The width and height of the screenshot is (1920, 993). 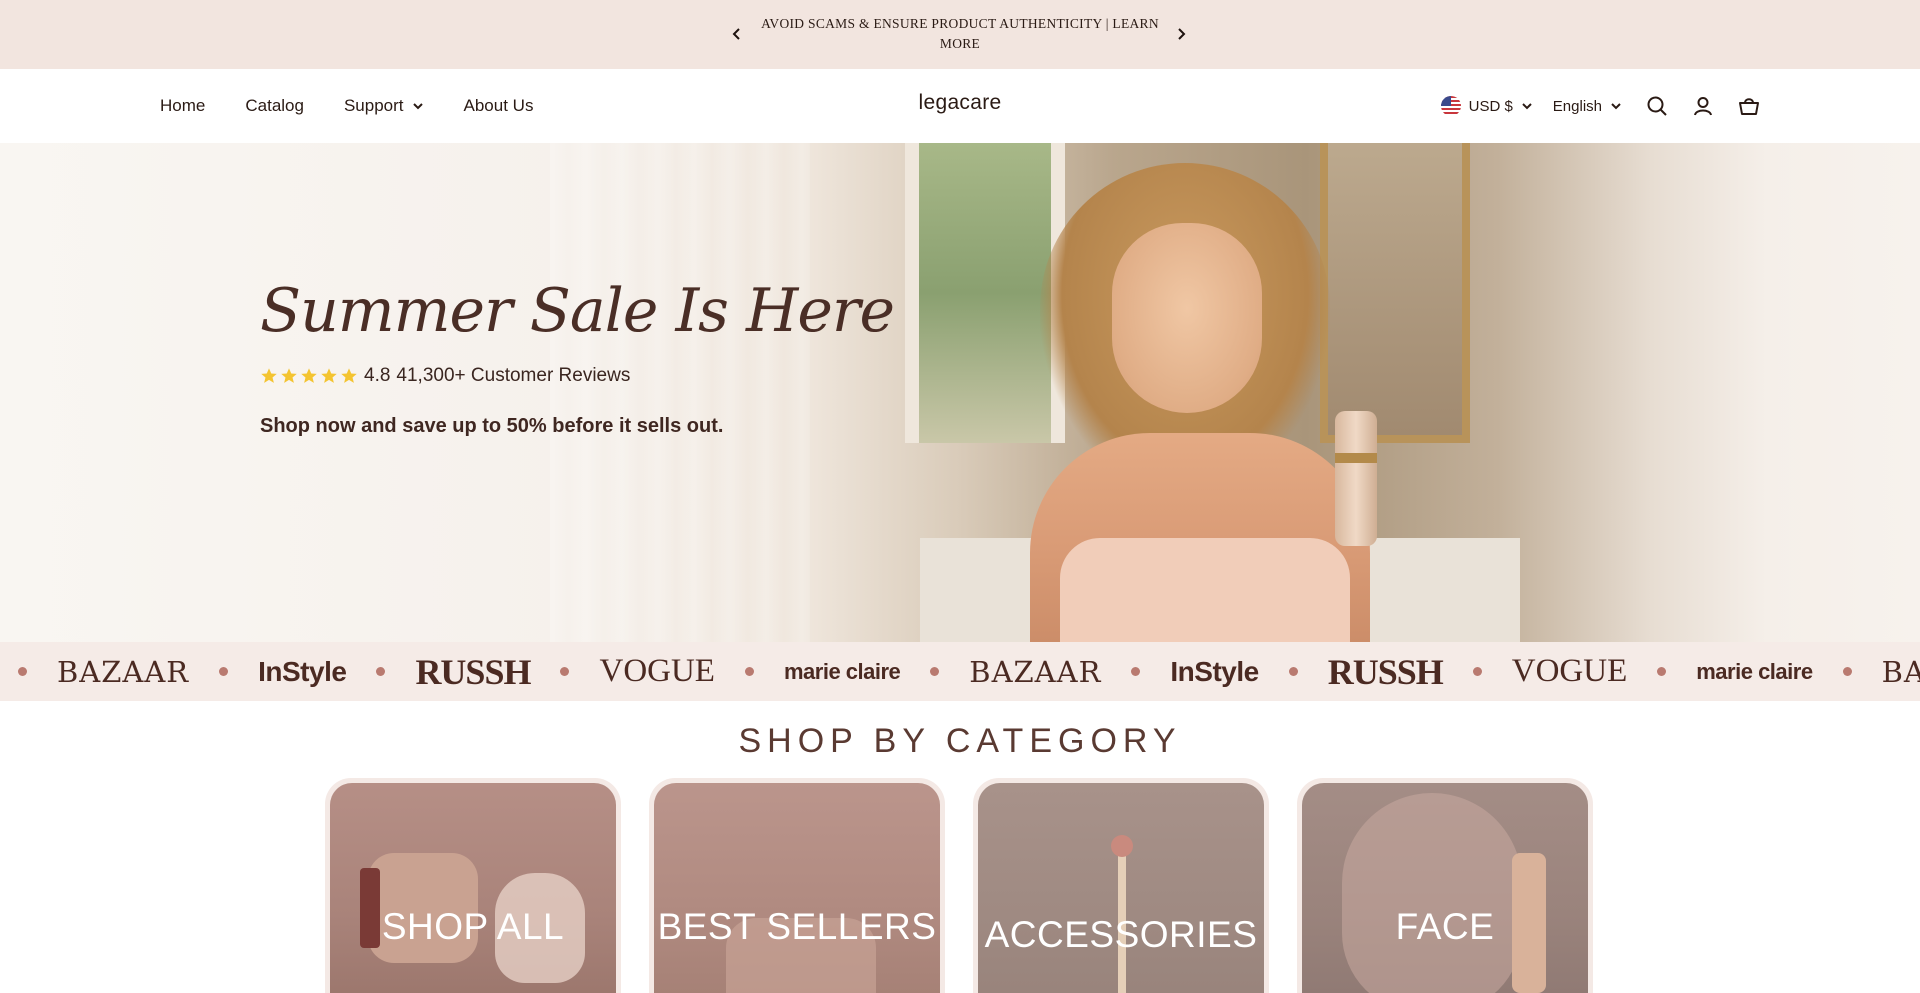 I want to click on category-image: FACE, so click(x=1445, y=888).